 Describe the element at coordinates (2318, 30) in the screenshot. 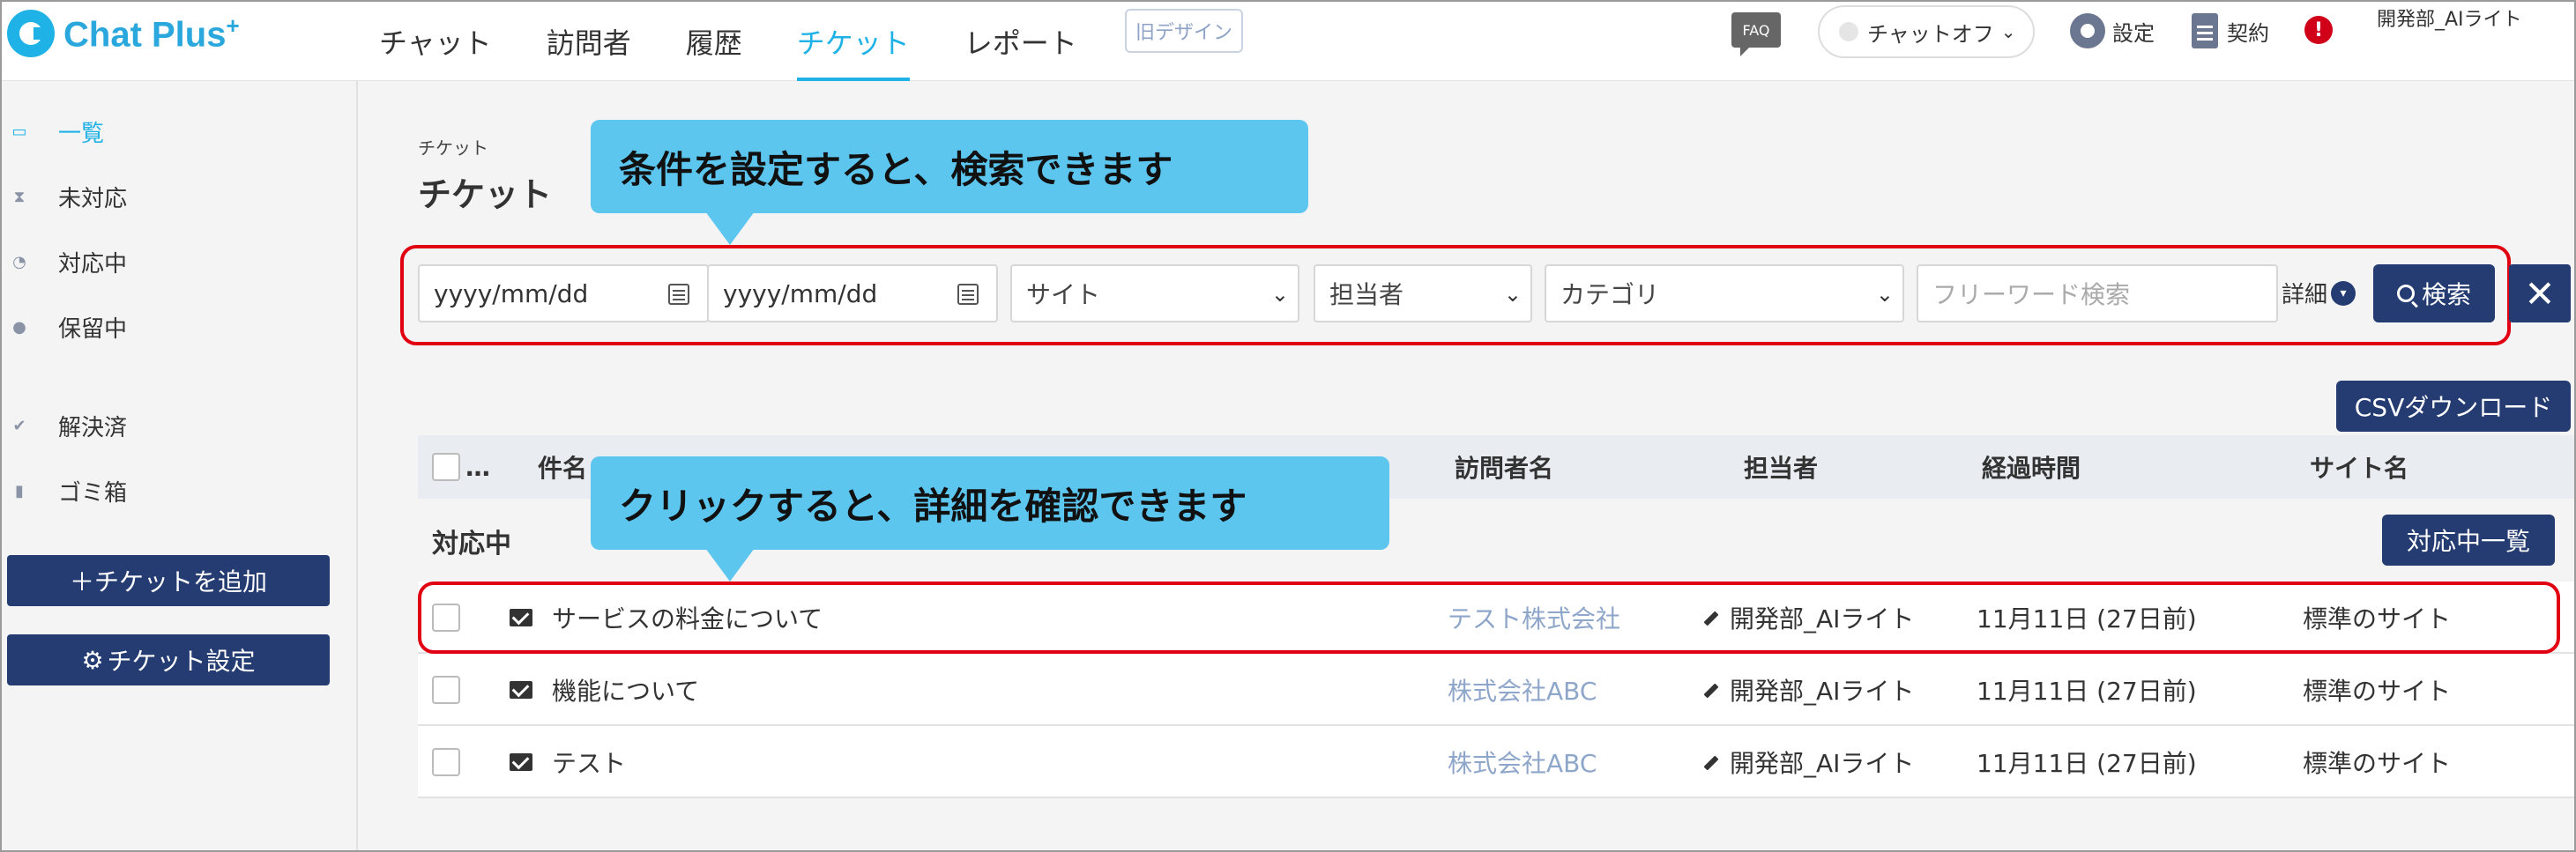

I see `alert-icon: !` at that location.